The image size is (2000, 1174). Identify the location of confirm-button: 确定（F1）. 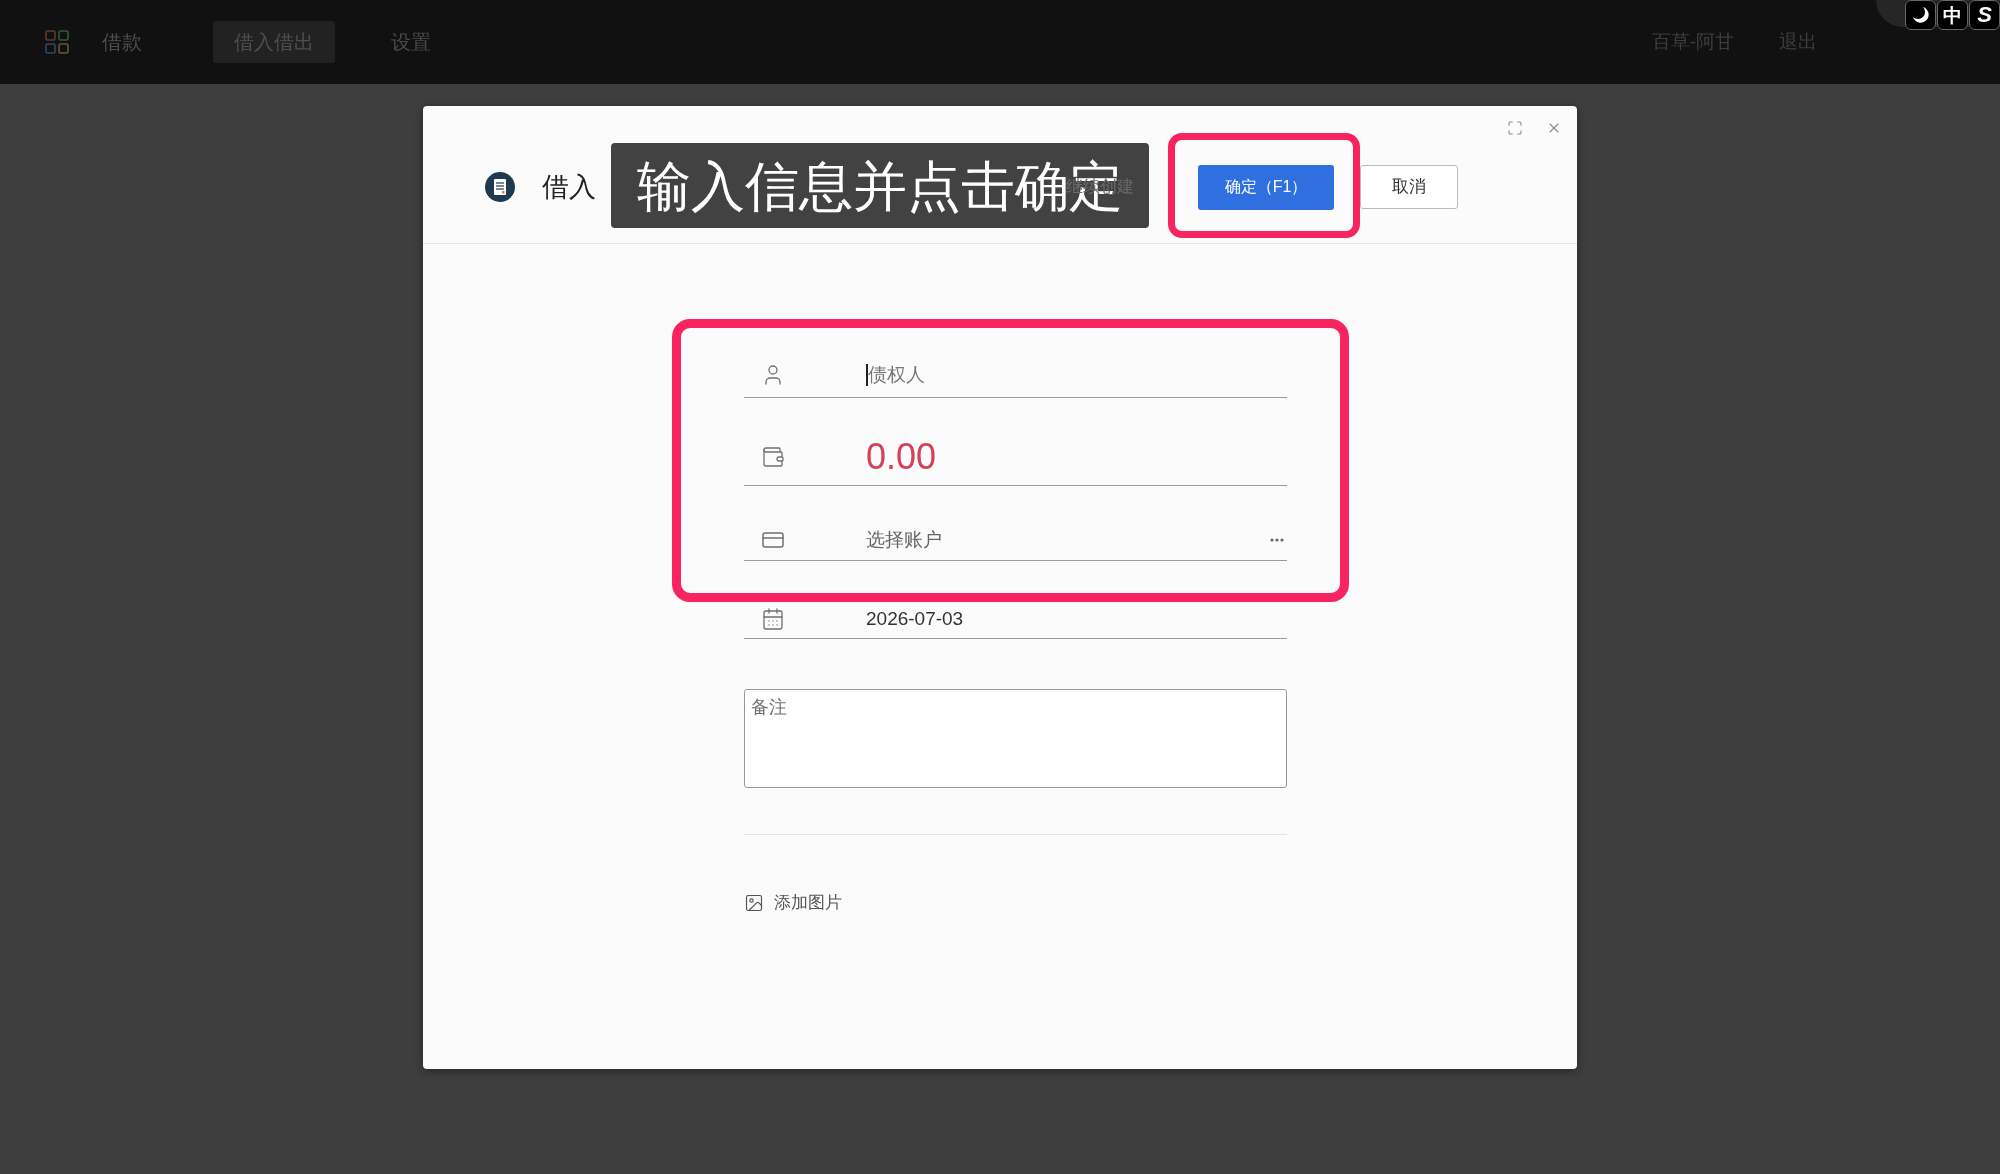
(1266, 187).